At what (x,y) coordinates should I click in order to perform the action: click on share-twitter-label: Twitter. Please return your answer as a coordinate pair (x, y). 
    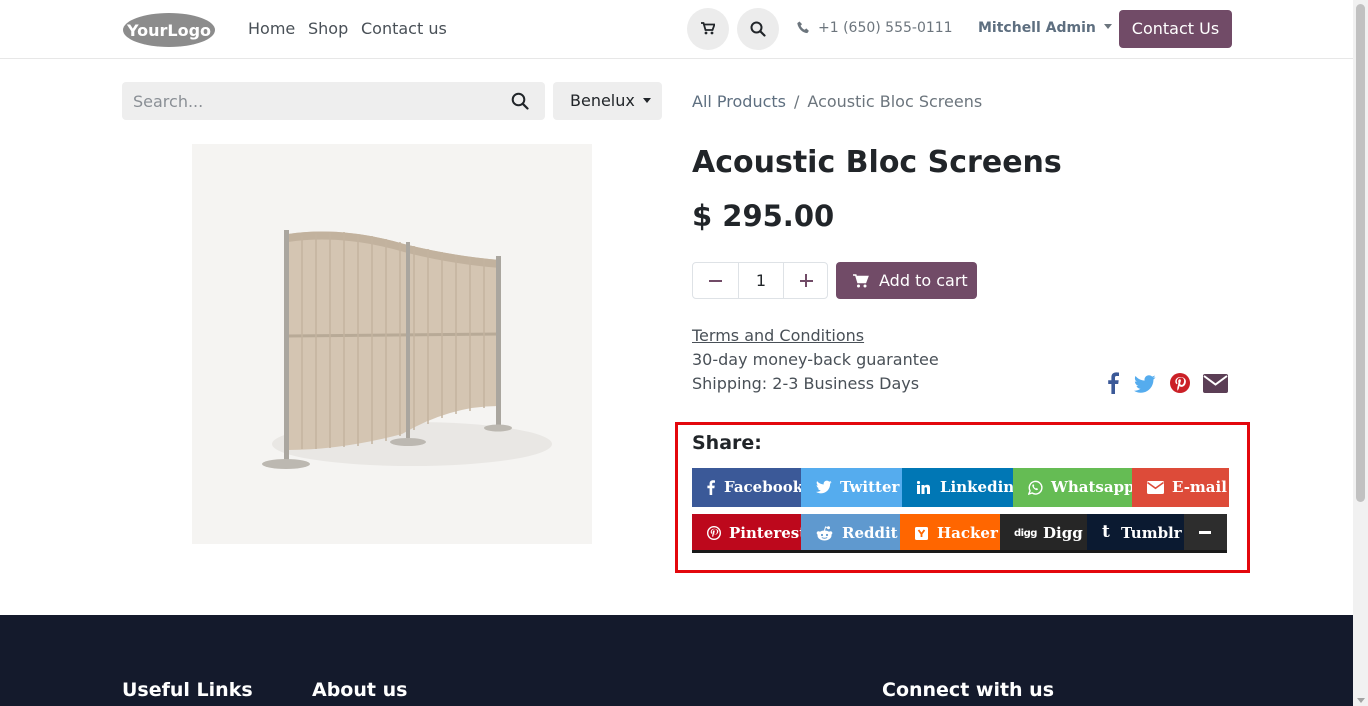
    Looking at the image, I should click on (870, 487).